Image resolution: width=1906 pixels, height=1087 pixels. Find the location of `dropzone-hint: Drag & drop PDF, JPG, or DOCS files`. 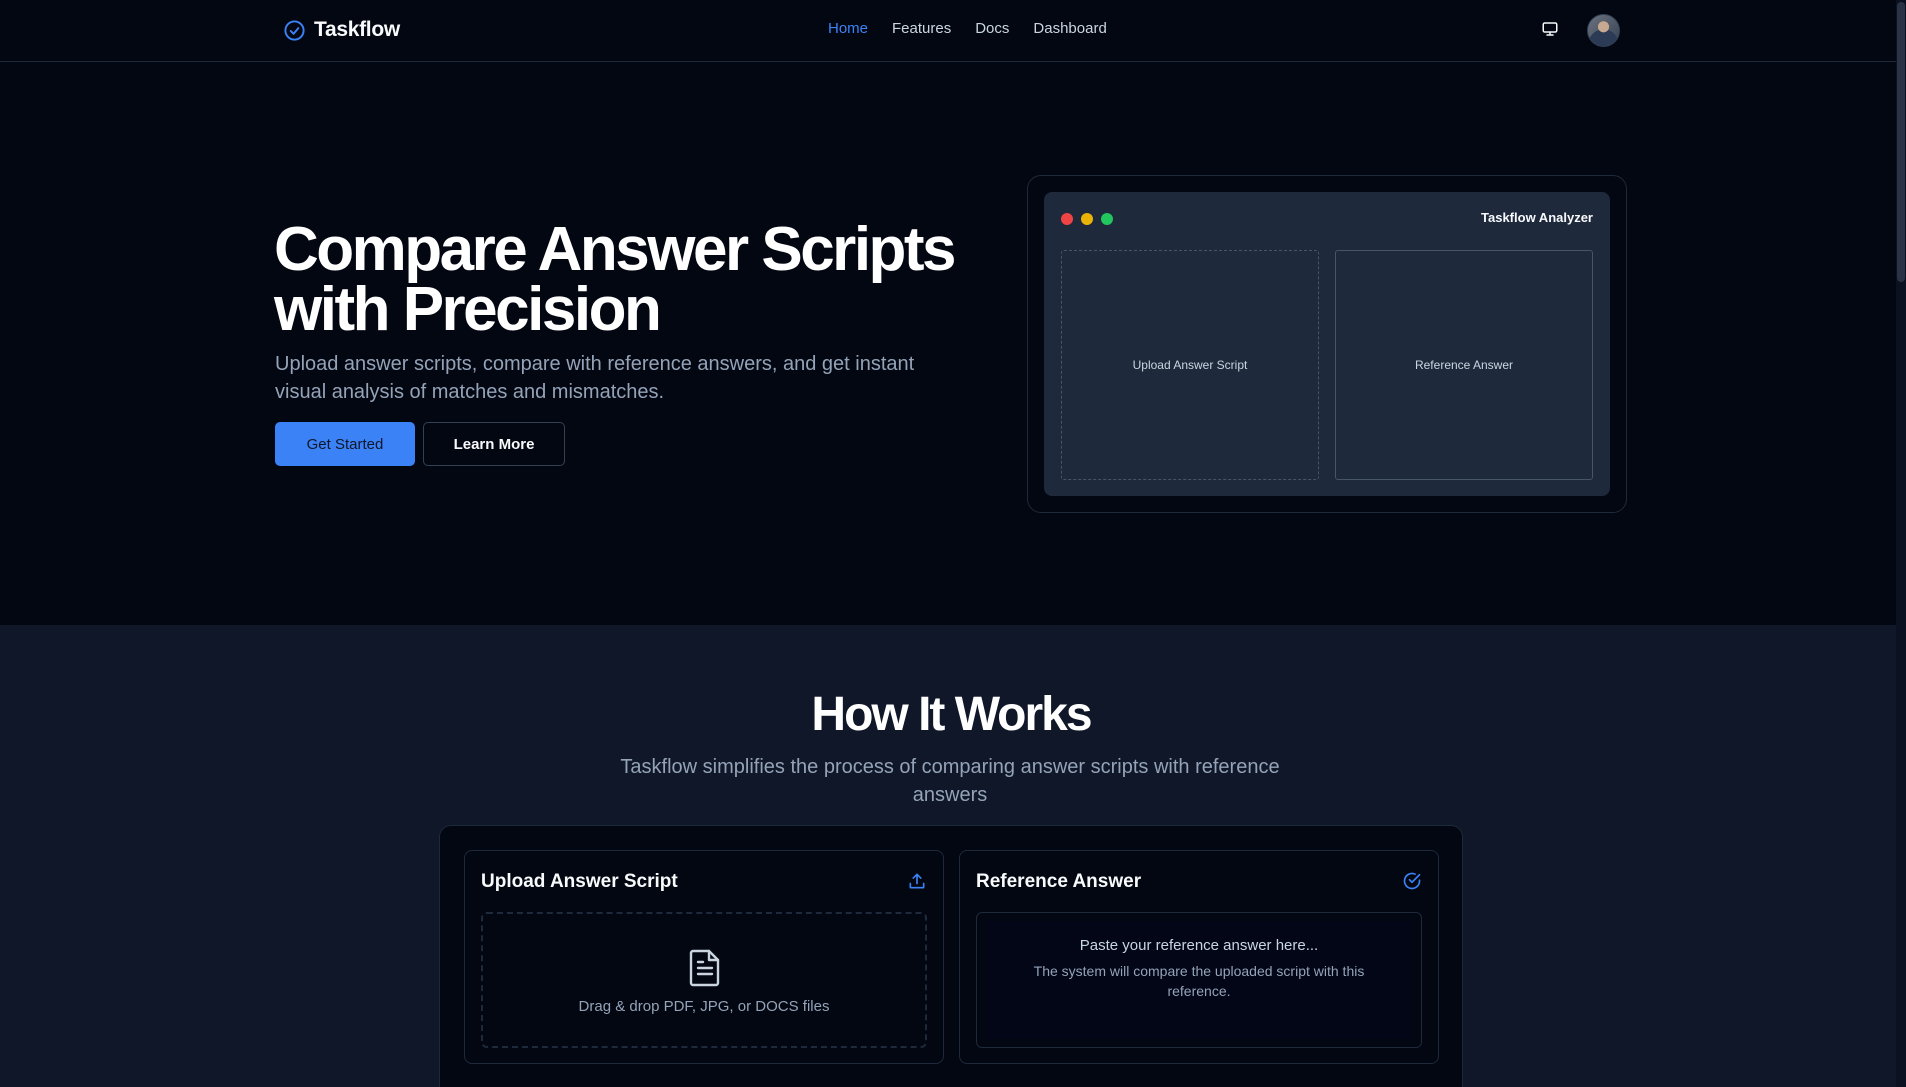

dropzone-hint: Drag & drop PDF, JPG, or DOCS files is located at coordinates (704, 1006).